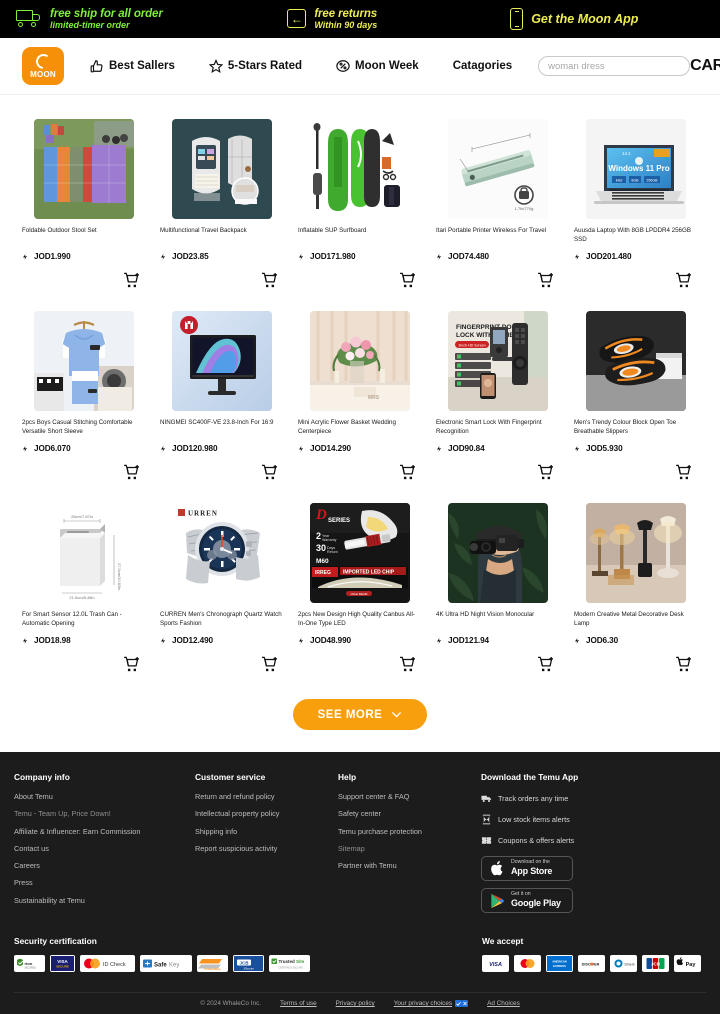 The width and height of the screenshot is (720, 1014). What do you see at coordinates (166, 964) in the screenshot?
I see `safekey-badge: Safe Key` at bounding box center [166, 964].